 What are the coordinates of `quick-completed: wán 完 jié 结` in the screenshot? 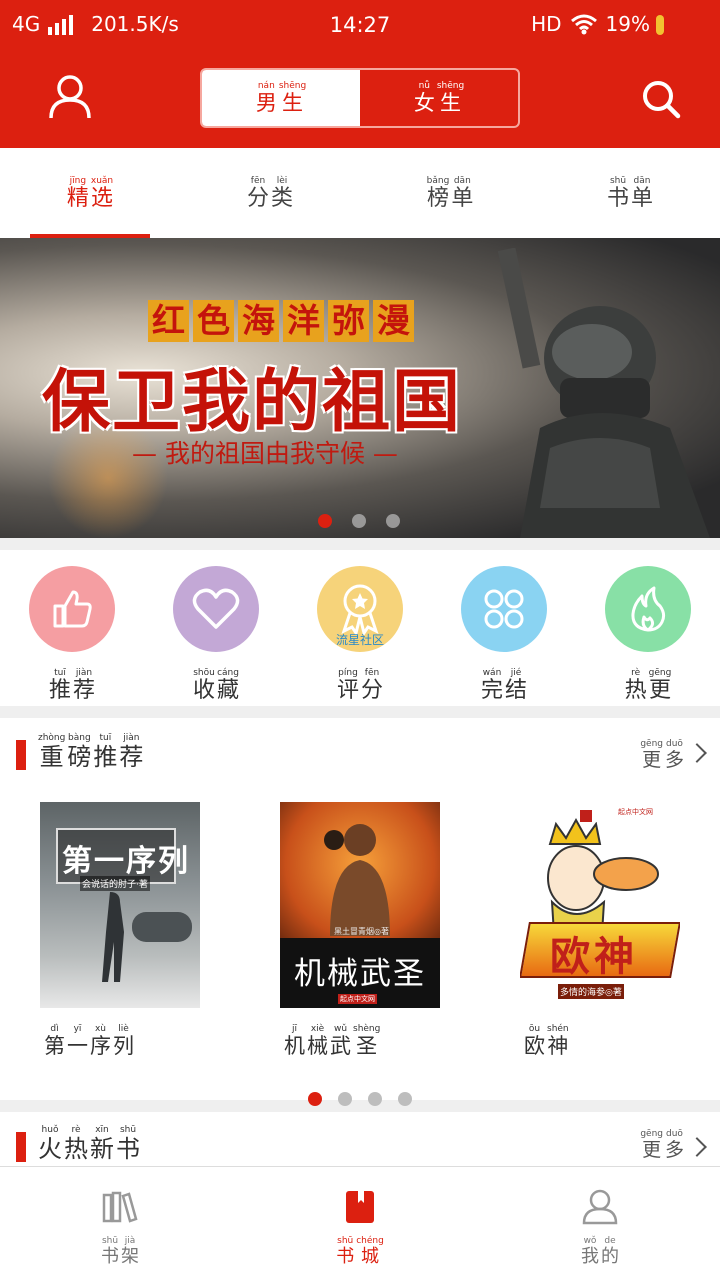 It's located at (504, 628).